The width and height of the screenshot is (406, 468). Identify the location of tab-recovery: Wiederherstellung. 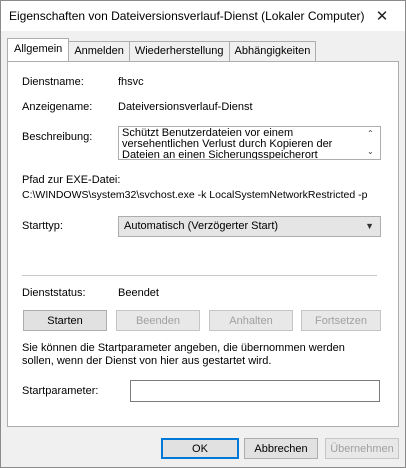
(179, 51).